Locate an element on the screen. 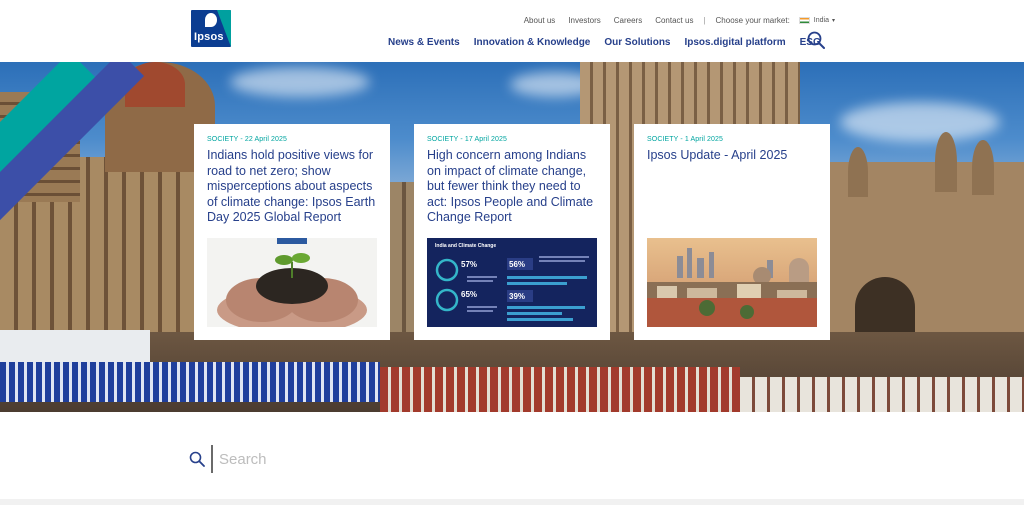 The height and width of the screenshot is (505, 1024). city-skyline-image is located at coordinates (732, 282).